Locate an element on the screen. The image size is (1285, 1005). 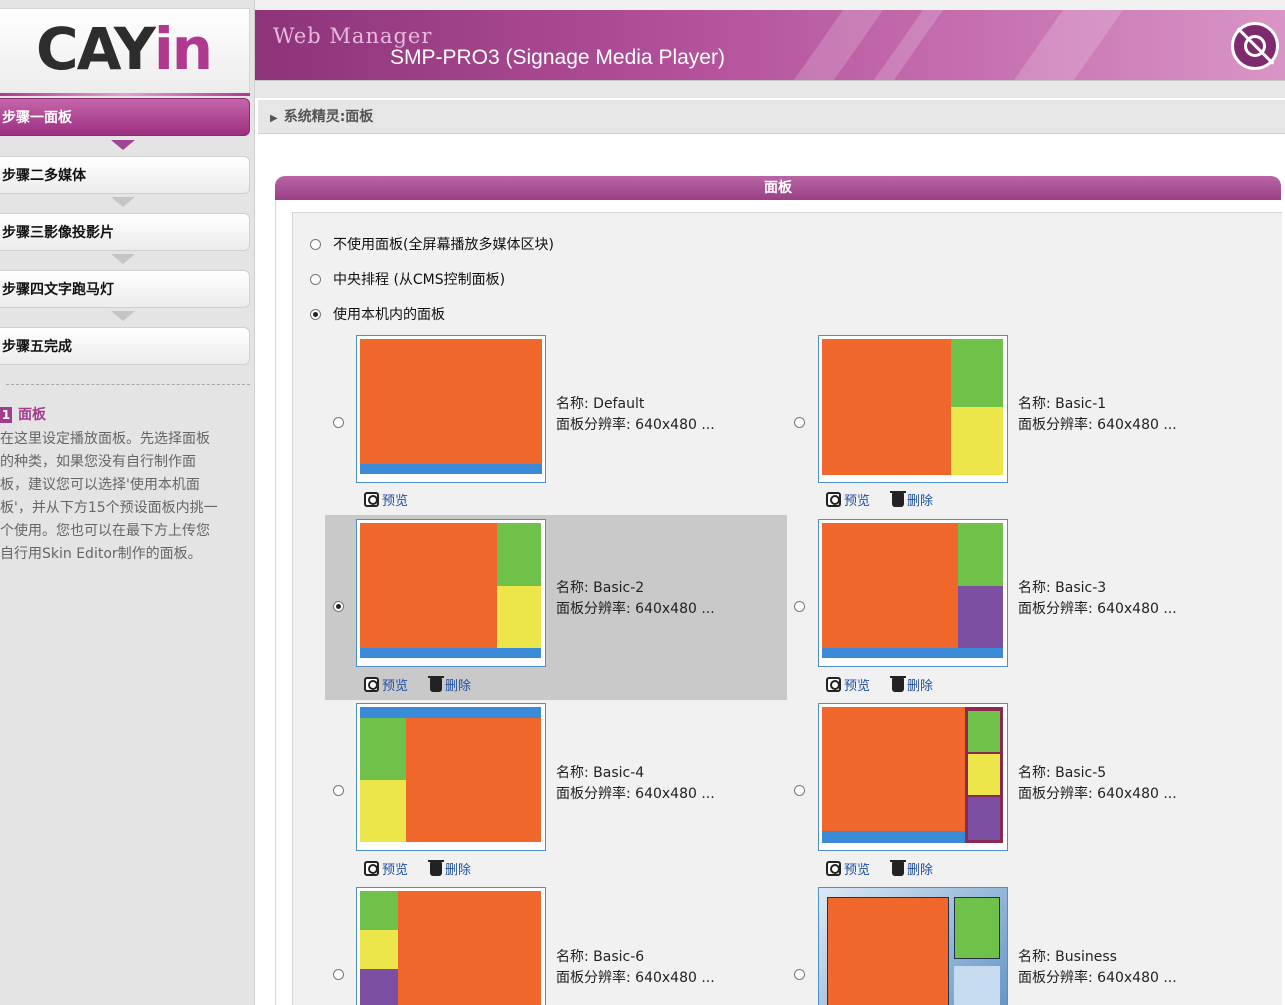
help-title: 1 面板 is located at coordinates (23, 414).